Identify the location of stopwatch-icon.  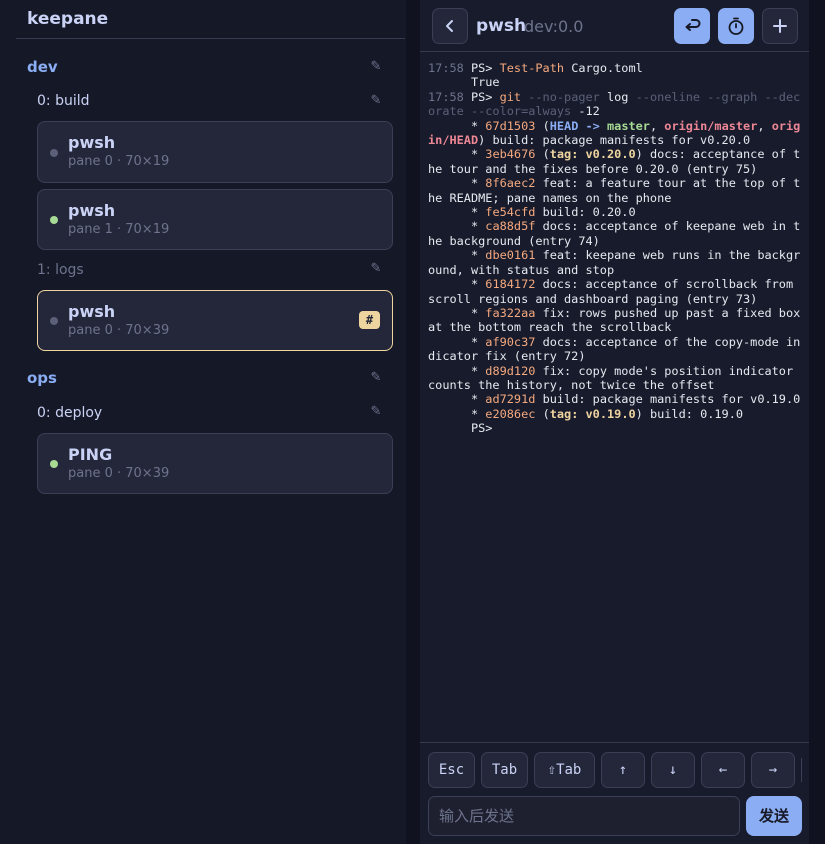
(736, 26).